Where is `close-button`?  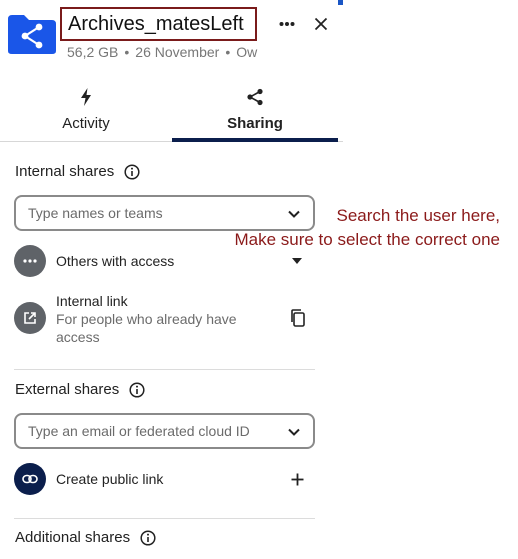
close-button is located at coordinates (321, 24).